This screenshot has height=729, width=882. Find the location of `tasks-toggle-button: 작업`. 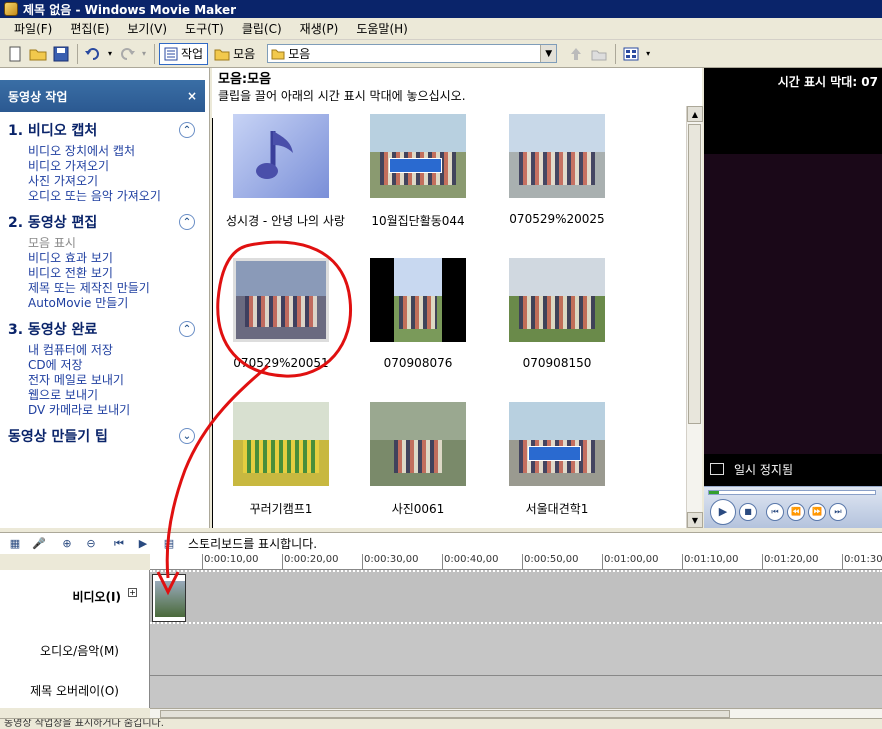

tasks-toggle-button: 작업 is located at coordinates (184, 53).